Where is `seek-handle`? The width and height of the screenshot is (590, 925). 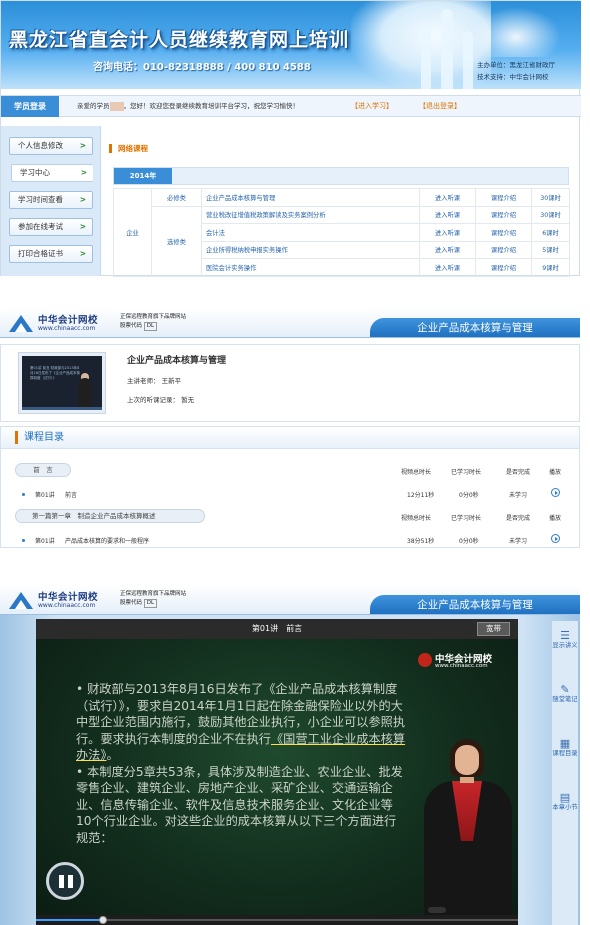 seek-handle is located at coordinates (103, 920).